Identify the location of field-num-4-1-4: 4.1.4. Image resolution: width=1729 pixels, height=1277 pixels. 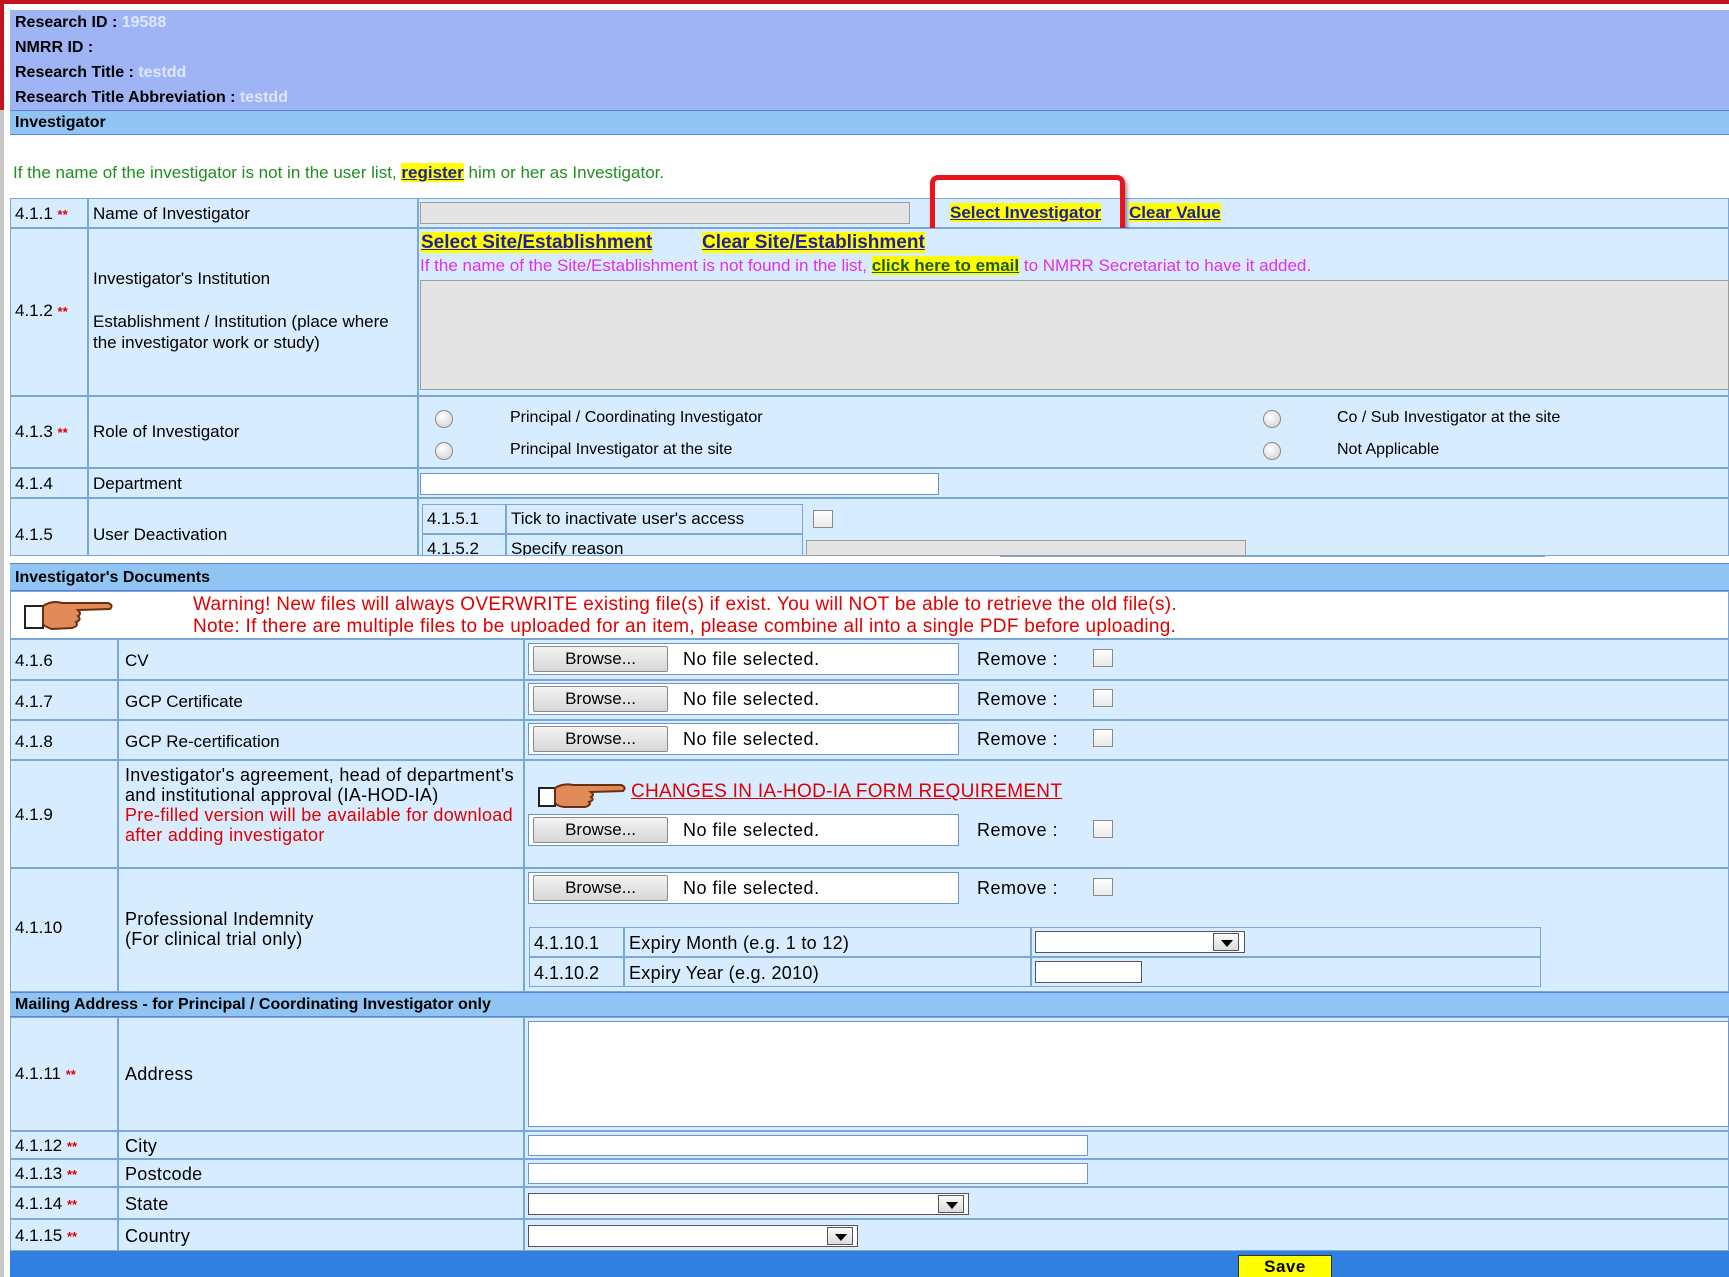
(49, 483).